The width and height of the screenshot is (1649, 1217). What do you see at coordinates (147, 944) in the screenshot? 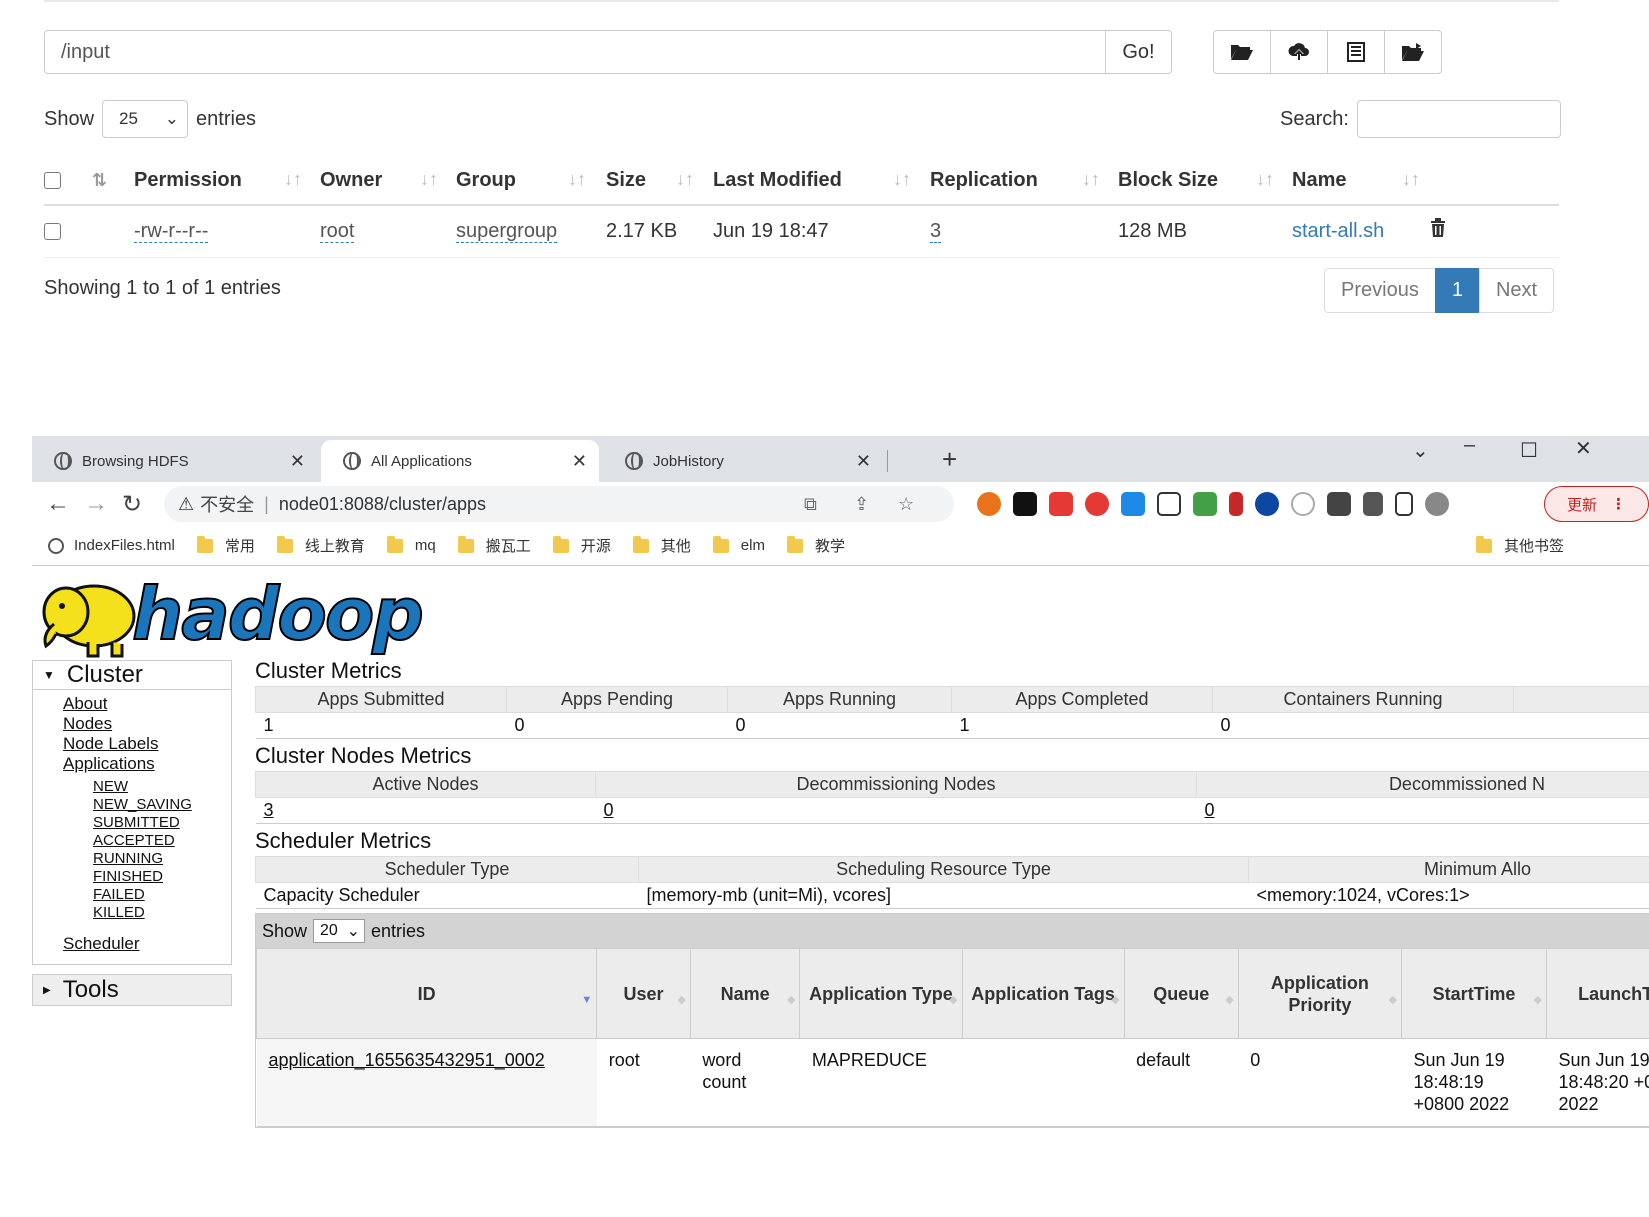
I see `nav-scheduler: Scheduler` at bounding box center [147, 944].